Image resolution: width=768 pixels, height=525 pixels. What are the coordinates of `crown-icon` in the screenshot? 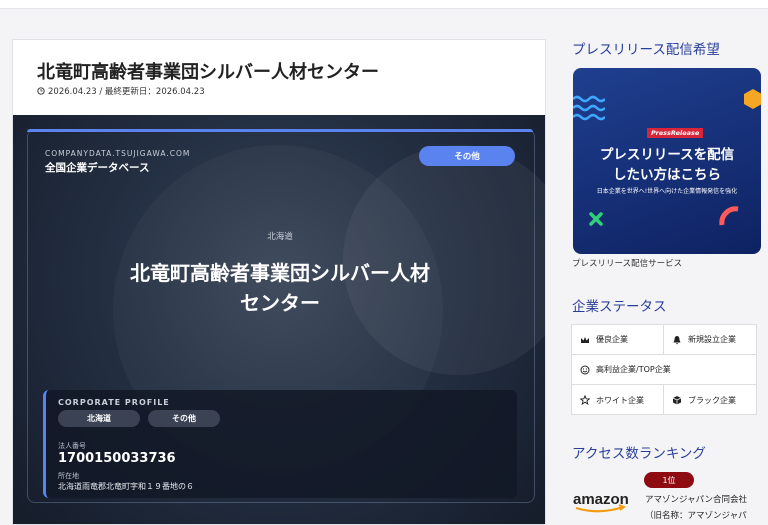 It's located at (585, 339).